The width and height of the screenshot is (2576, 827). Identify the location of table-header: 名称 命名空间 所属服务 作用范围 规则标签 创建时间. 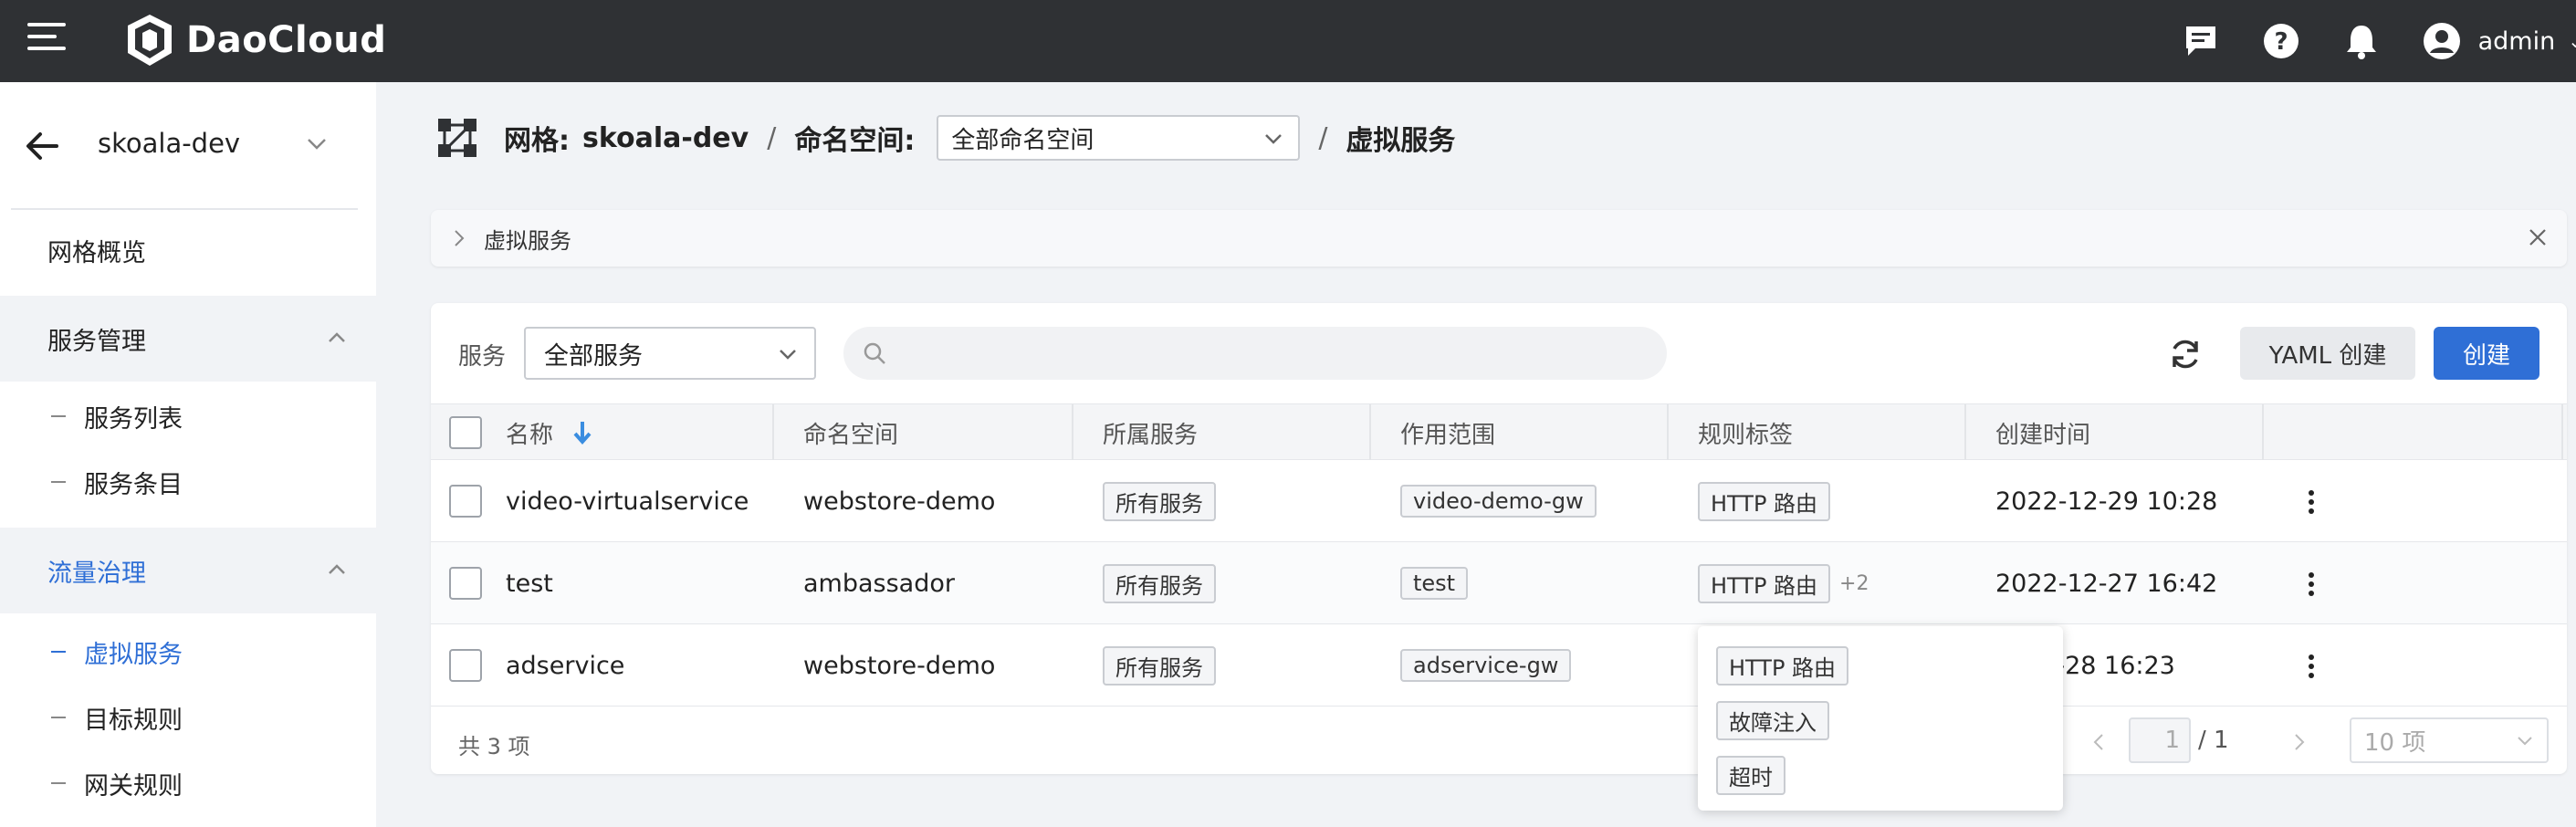
(1499, 432).